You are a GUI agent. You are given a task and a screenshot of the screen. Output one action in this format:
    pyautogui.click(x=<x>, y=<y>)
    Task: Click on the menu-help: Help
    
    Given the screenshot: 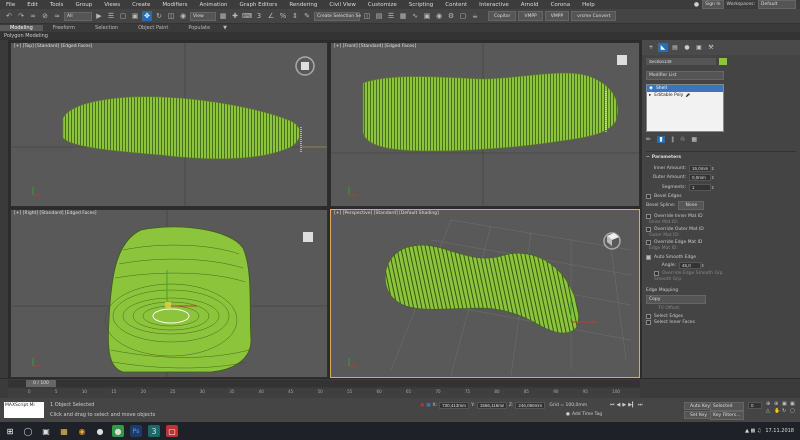 What is the action you would take?
    pyautogui.click(x=588, y=5)
    